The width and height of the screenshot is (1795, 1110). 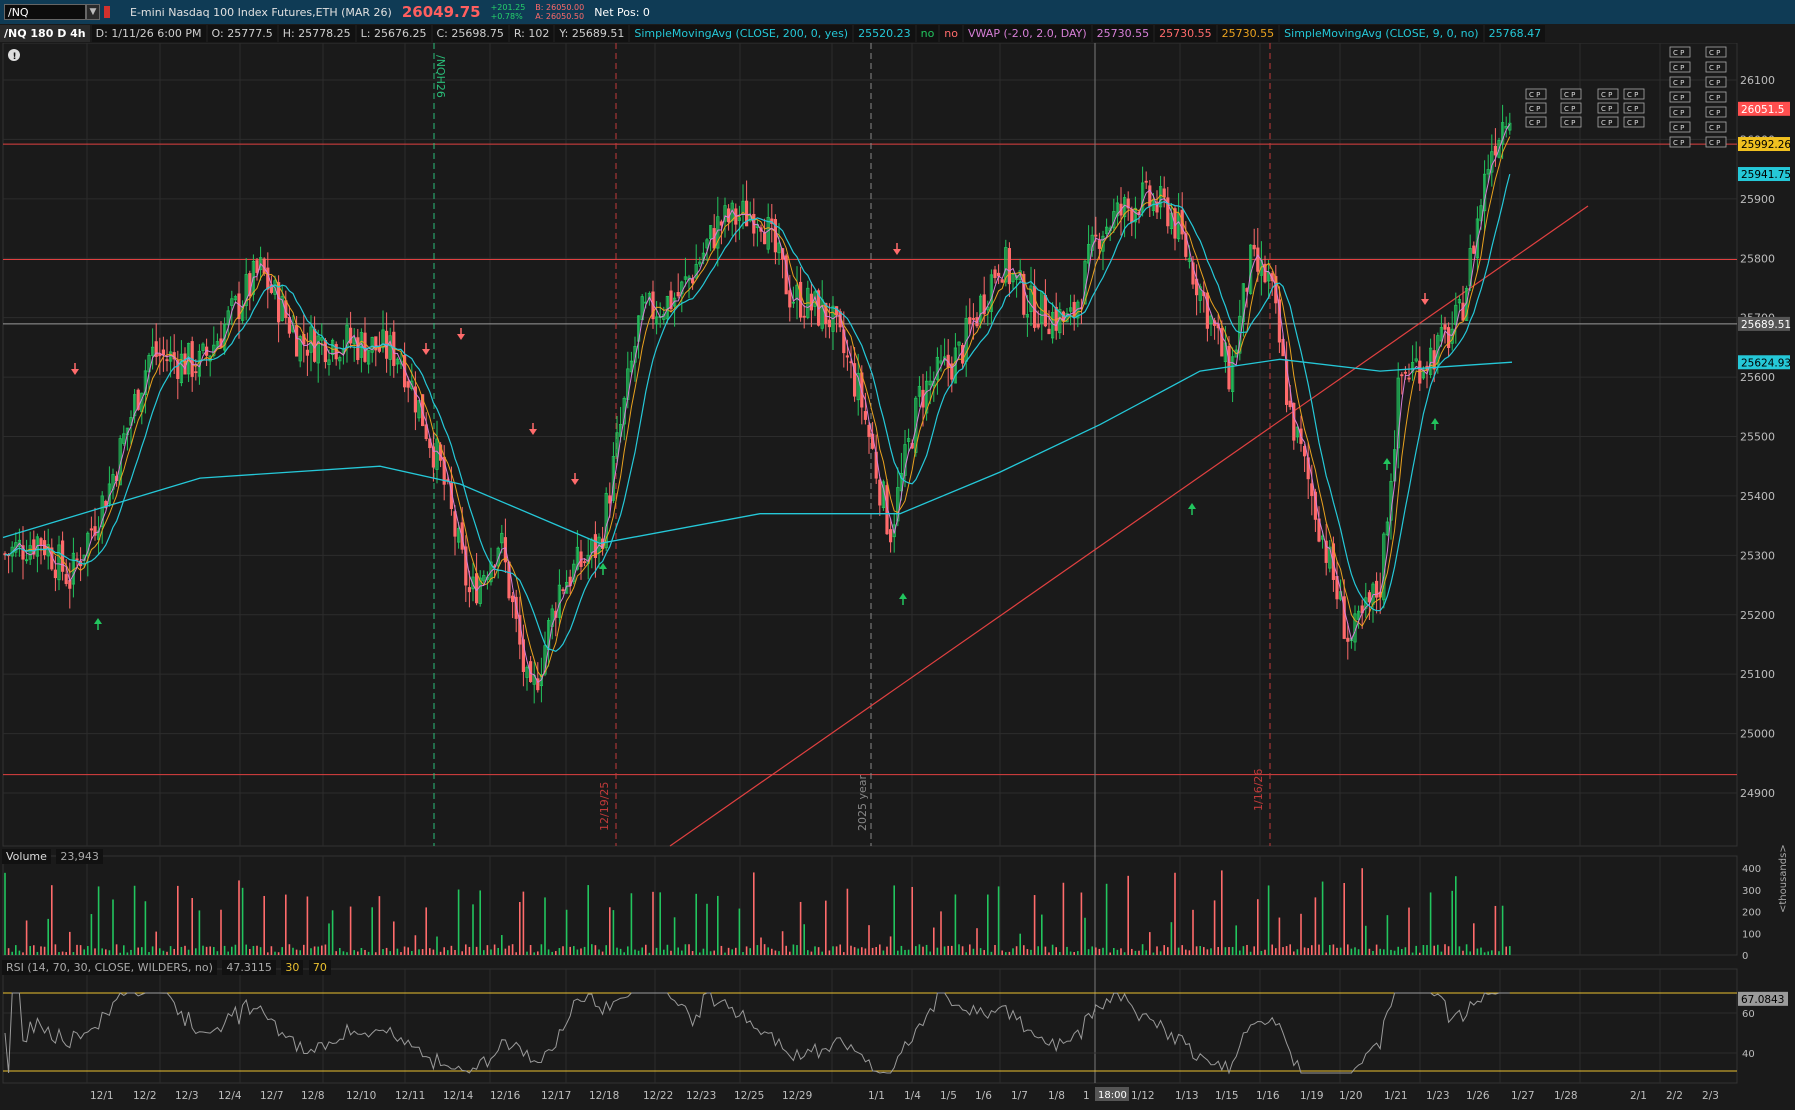 I want to click on sma200-label: SimpleMovingAvg (CLOSE, 200, 0, yes), so click(x=741, y=33).